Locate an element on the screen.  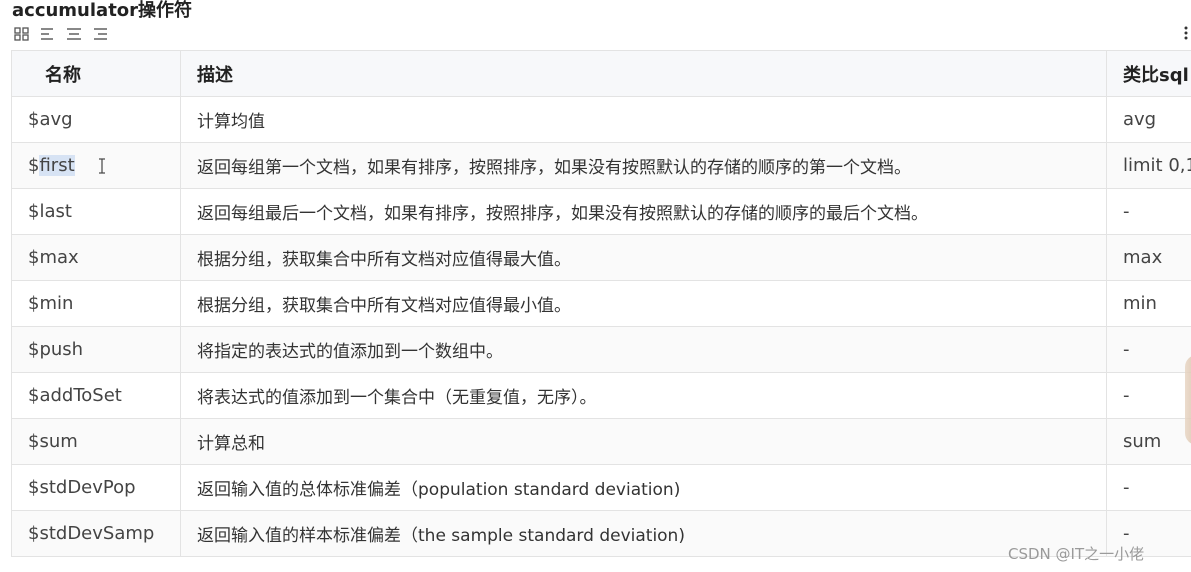
operator-sql: limit 0,1 is located at coordinates (1148, 165).